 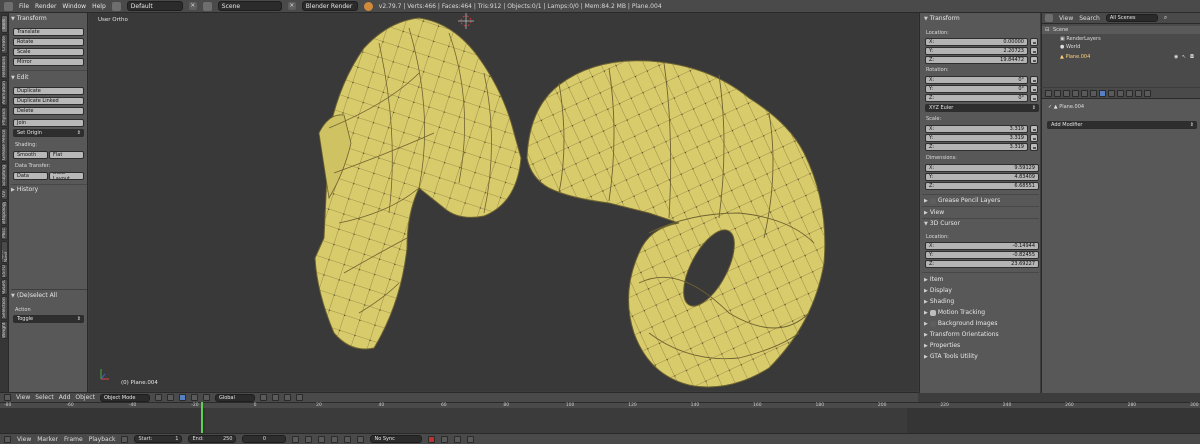 What do you see at coordinates (981, 323) in the screenshot?
I see `background-images-header: ▶ Background Images` at bounding box center [981, 323].